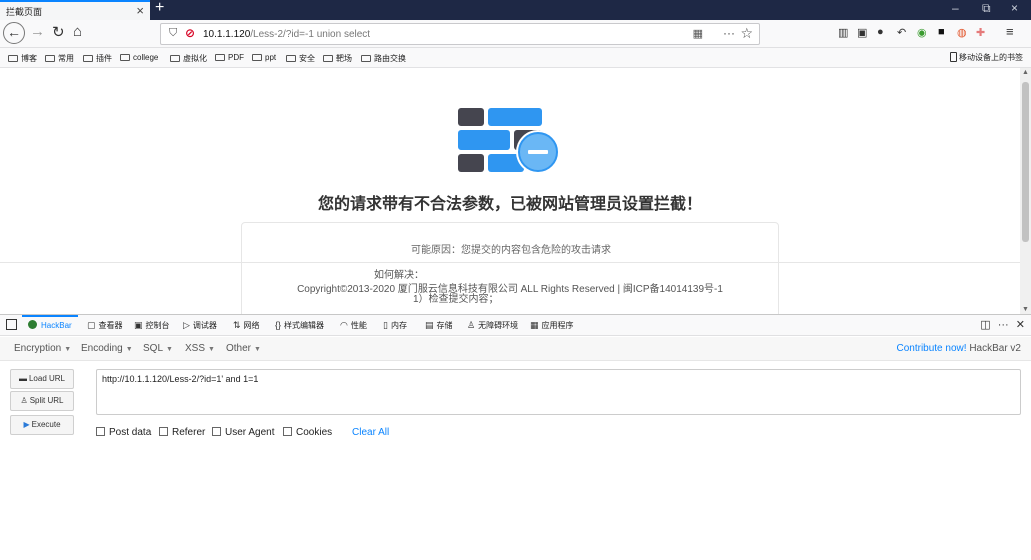  I want to click on bookmark-folder: 博客, so click(22, 58).